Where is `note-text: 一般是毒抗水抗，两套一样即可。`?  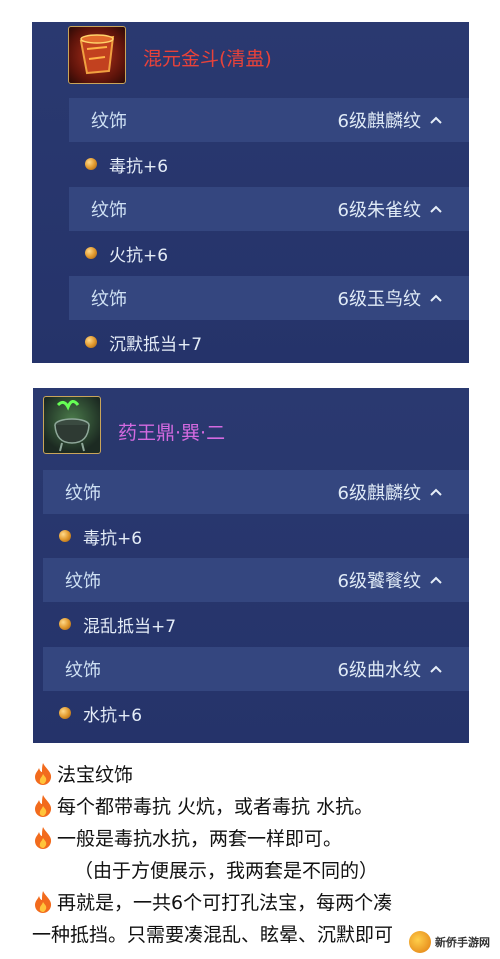
note-text: 一般是毒抗水抗，两套一样即可。 is located at coordinates (200, 839).